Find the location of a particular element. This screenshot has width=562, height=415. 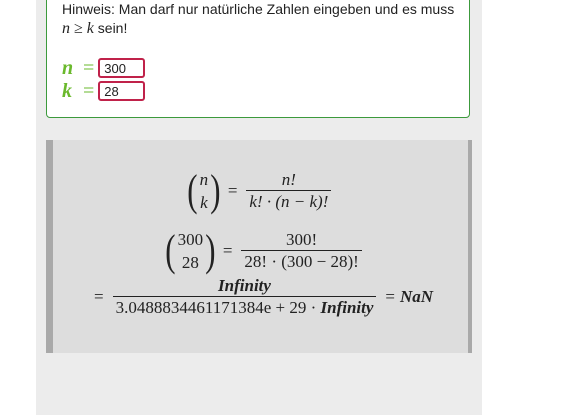

fraction-values: 300! 28! · (300 − 28)! is located at coordinates (301, 251).